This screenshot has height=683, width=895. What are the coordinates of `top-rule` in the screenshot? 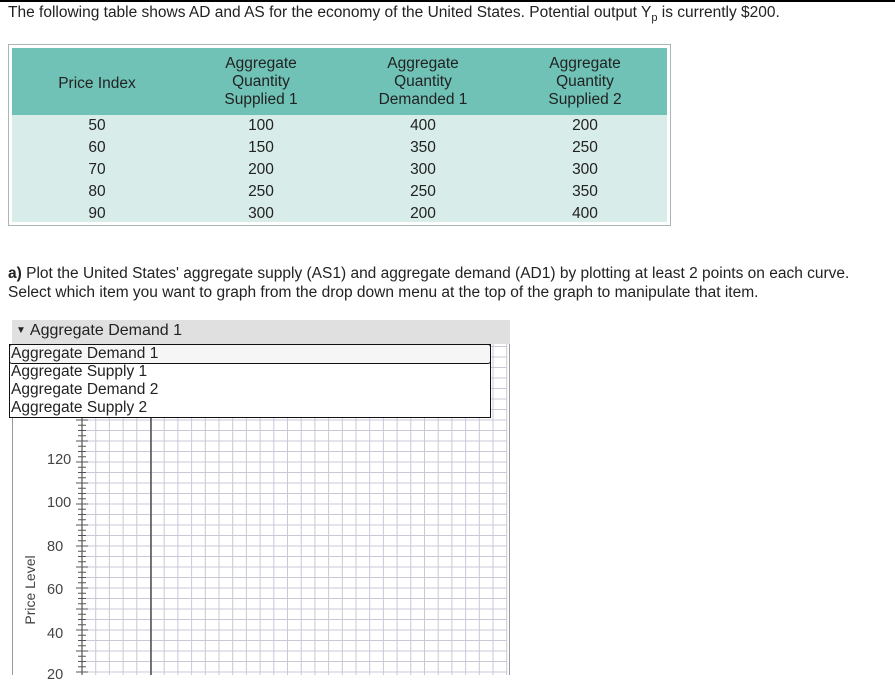 It's located at (447, 1).